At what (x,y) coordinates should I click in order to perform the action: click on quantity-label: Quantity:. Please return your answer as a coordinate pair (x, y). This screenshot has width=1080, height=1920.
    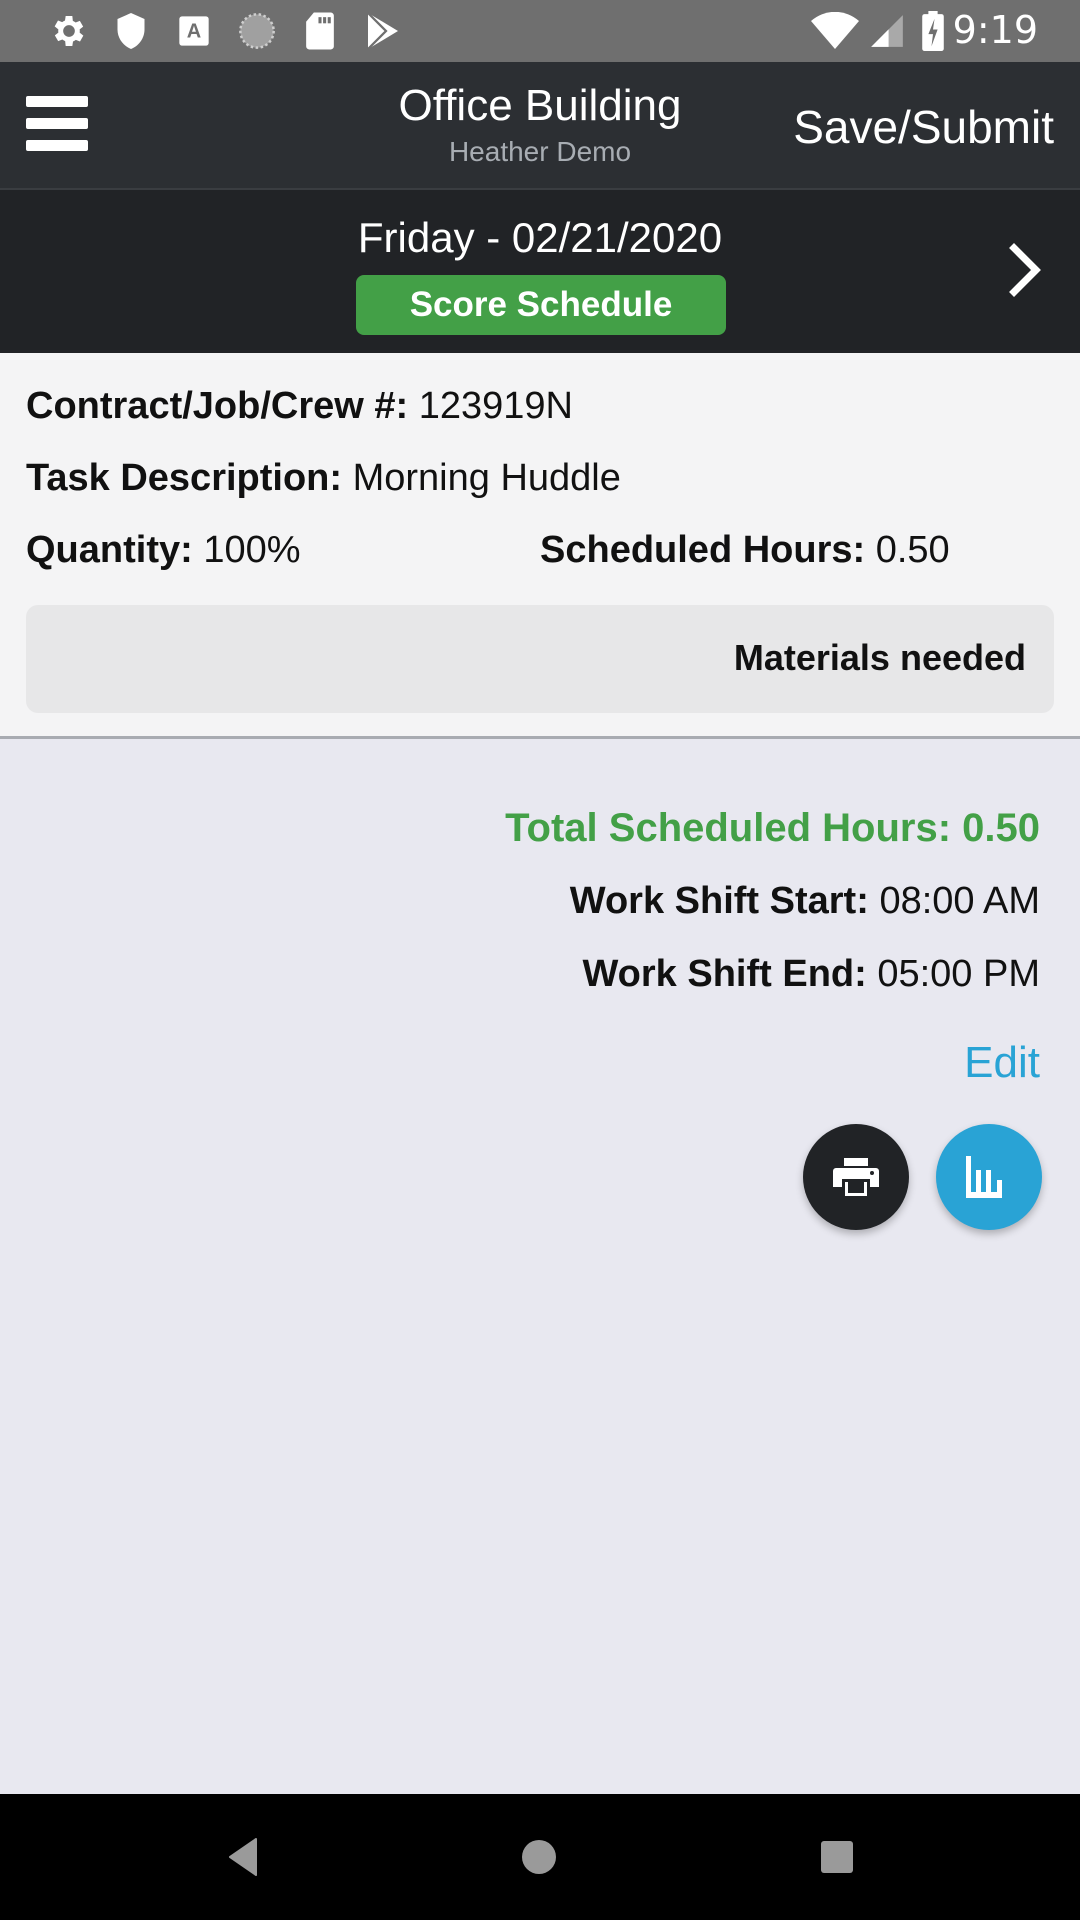
    Looking at the image, I should click on (109, 550).